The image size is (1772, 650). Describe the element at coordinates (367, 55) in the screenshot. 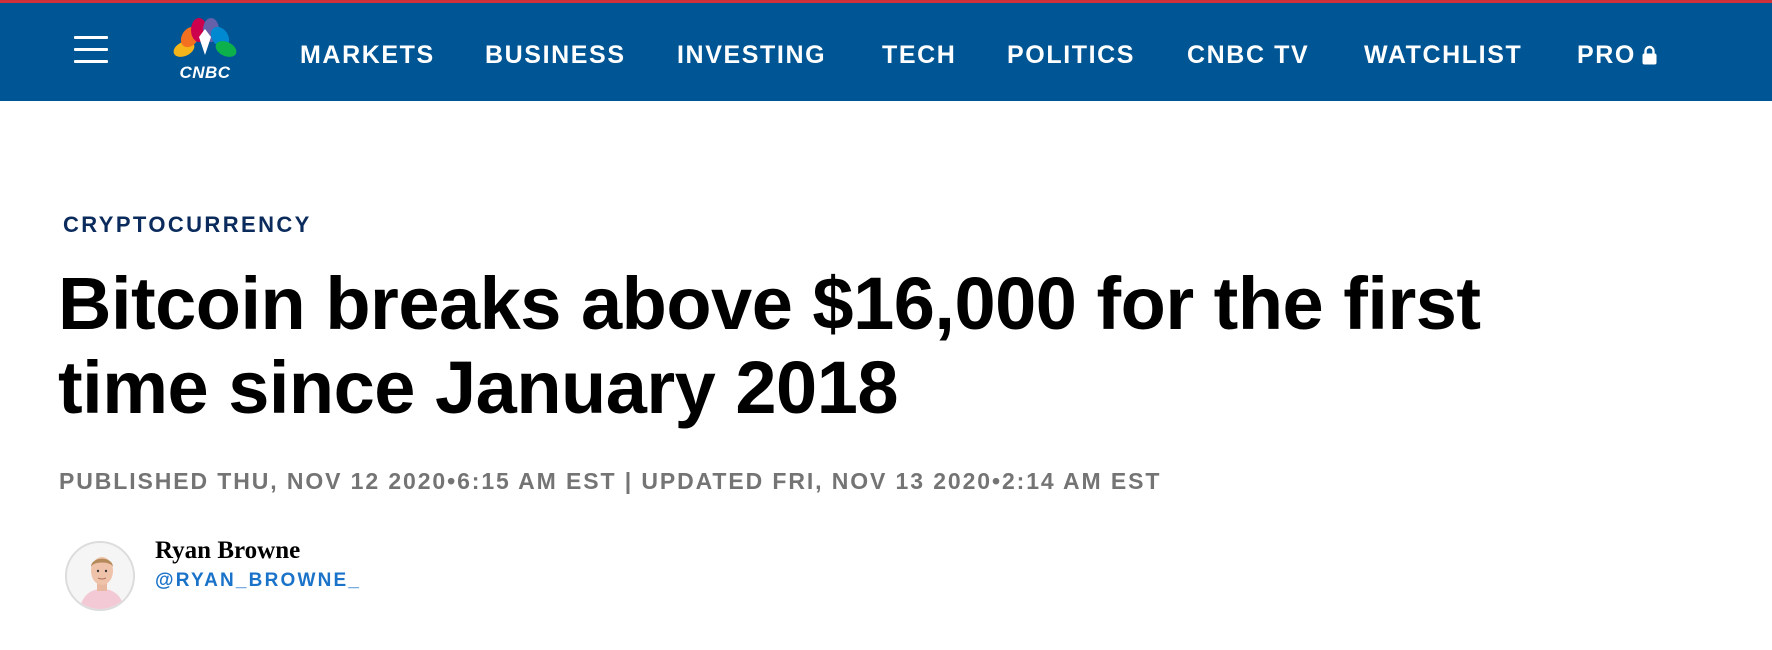

I see `nav-item-markets: MARKETS` at that location.